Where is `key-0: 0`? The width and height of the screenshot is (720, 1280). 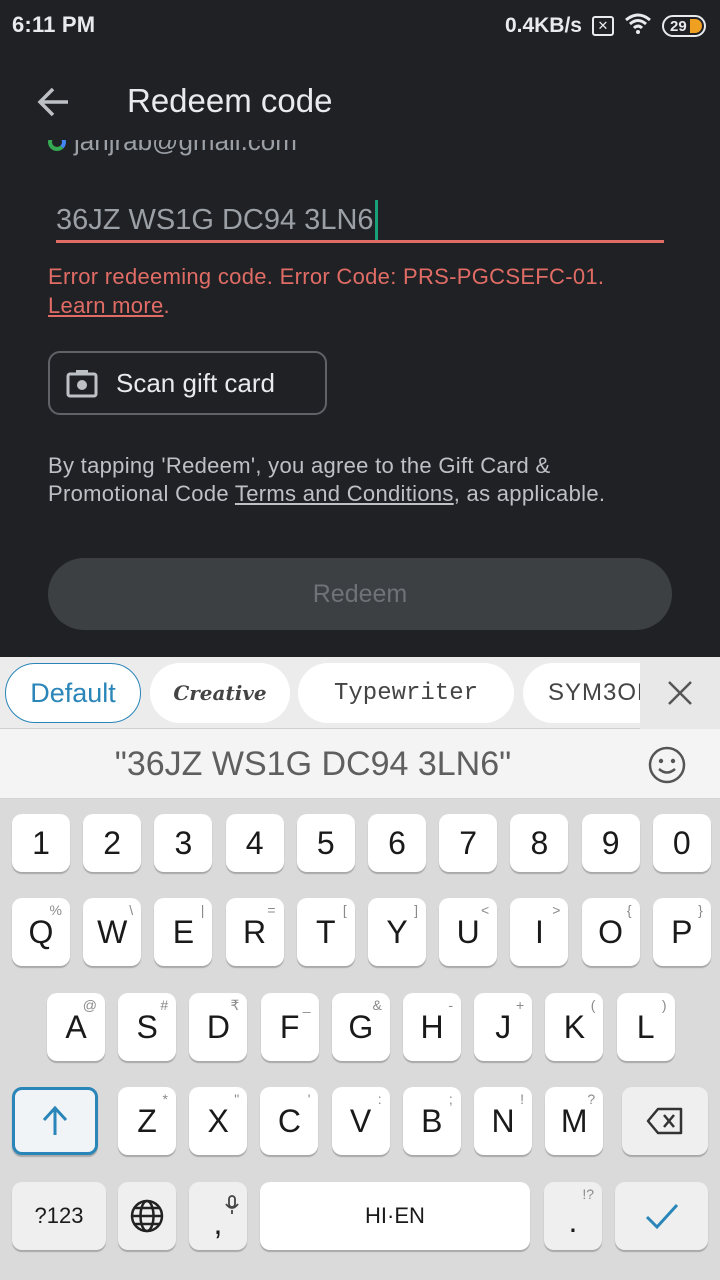 key-0: 0 is located at coordinates (681, 843).